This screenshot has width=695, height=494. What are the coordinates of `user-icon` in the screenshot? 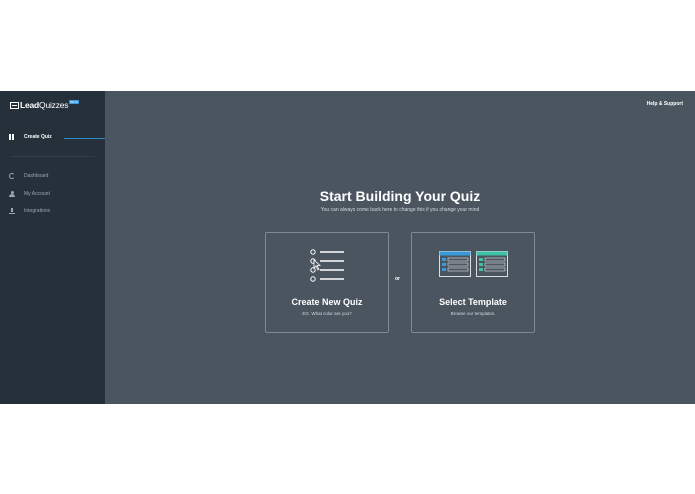 It's located at (12, 194).